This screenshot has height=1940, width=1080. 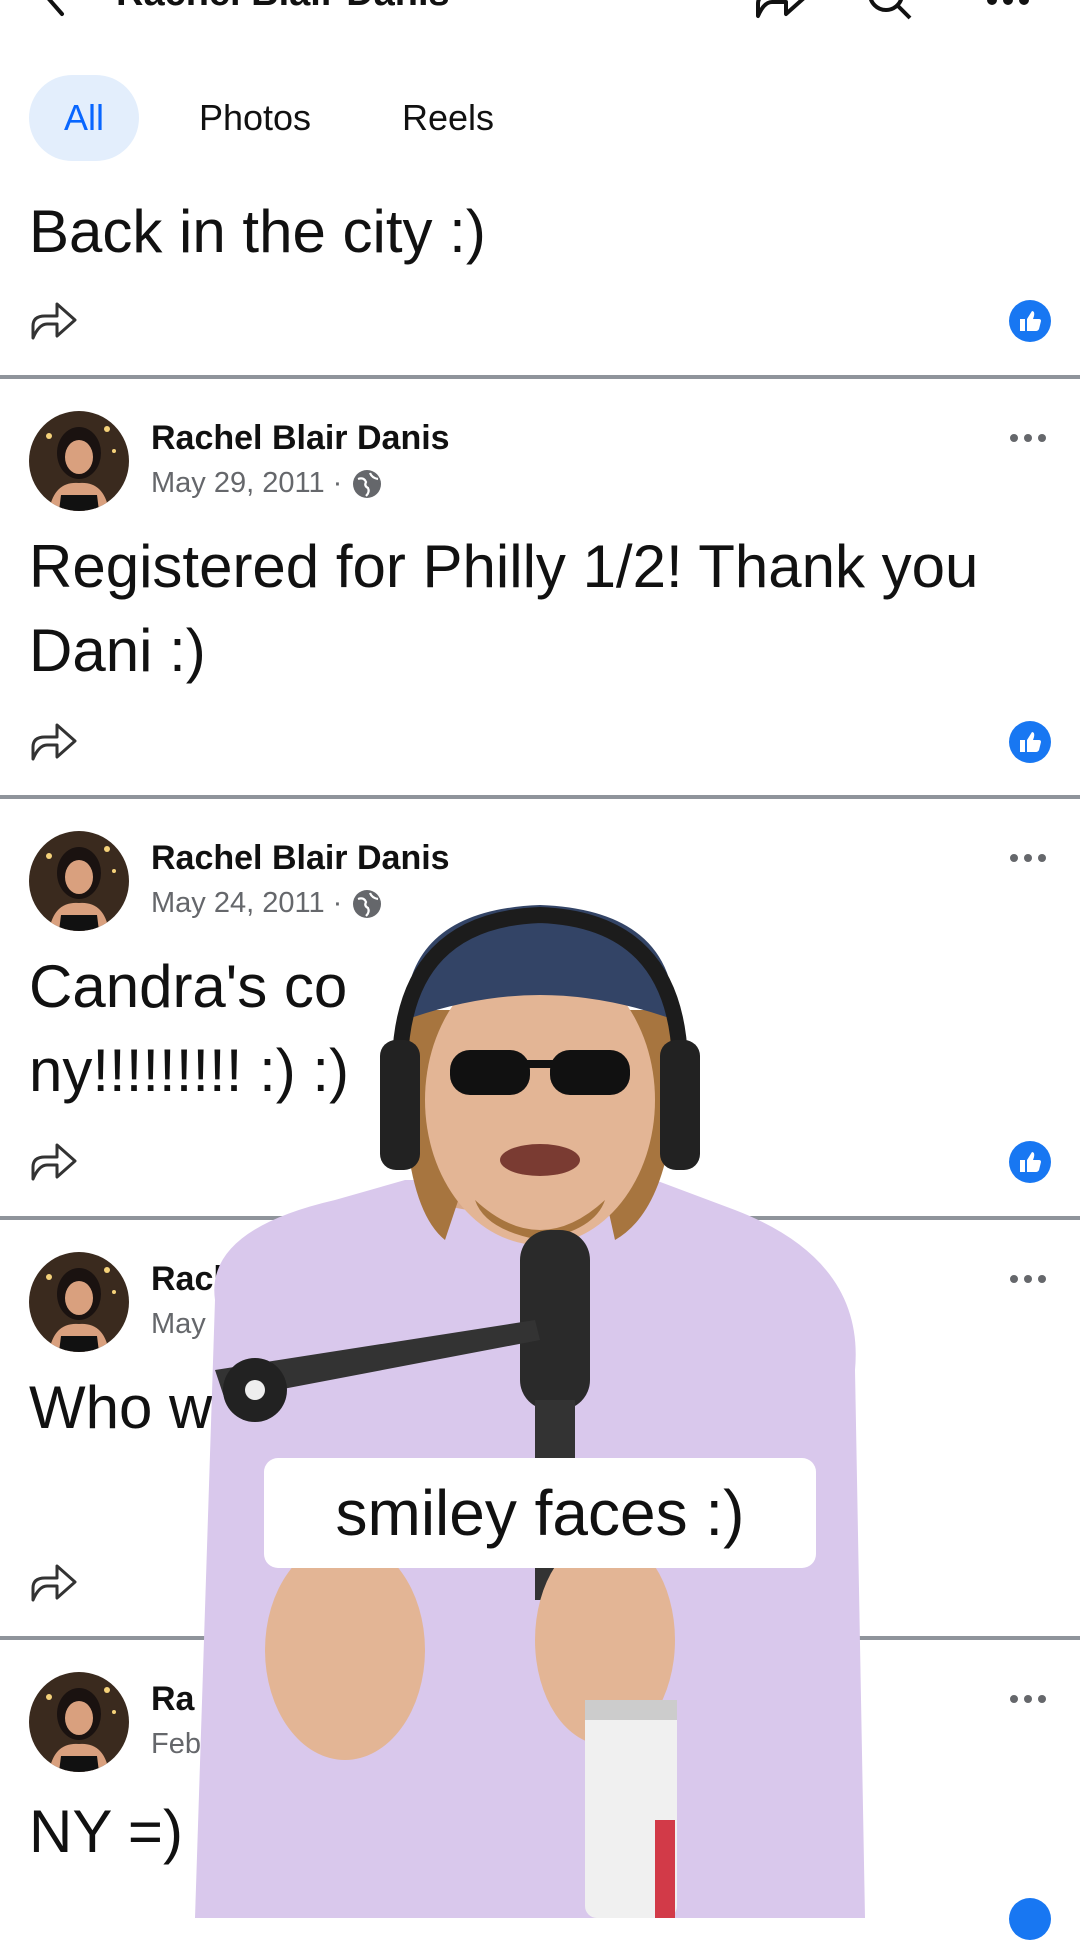 I want to click on tab-photos: Photos, so click(x=255, y=118).